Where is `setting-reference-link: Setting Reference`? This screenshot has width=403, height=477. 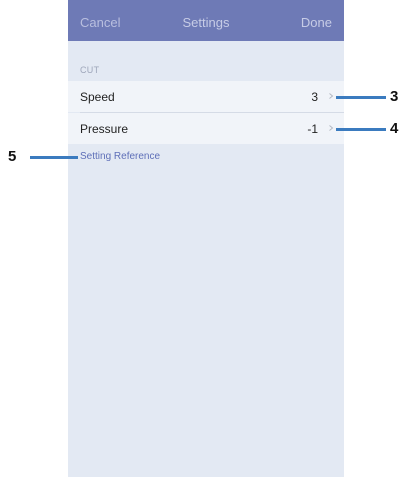
setting-reference-link: Setting Reference is located at coordinates (120, 156).